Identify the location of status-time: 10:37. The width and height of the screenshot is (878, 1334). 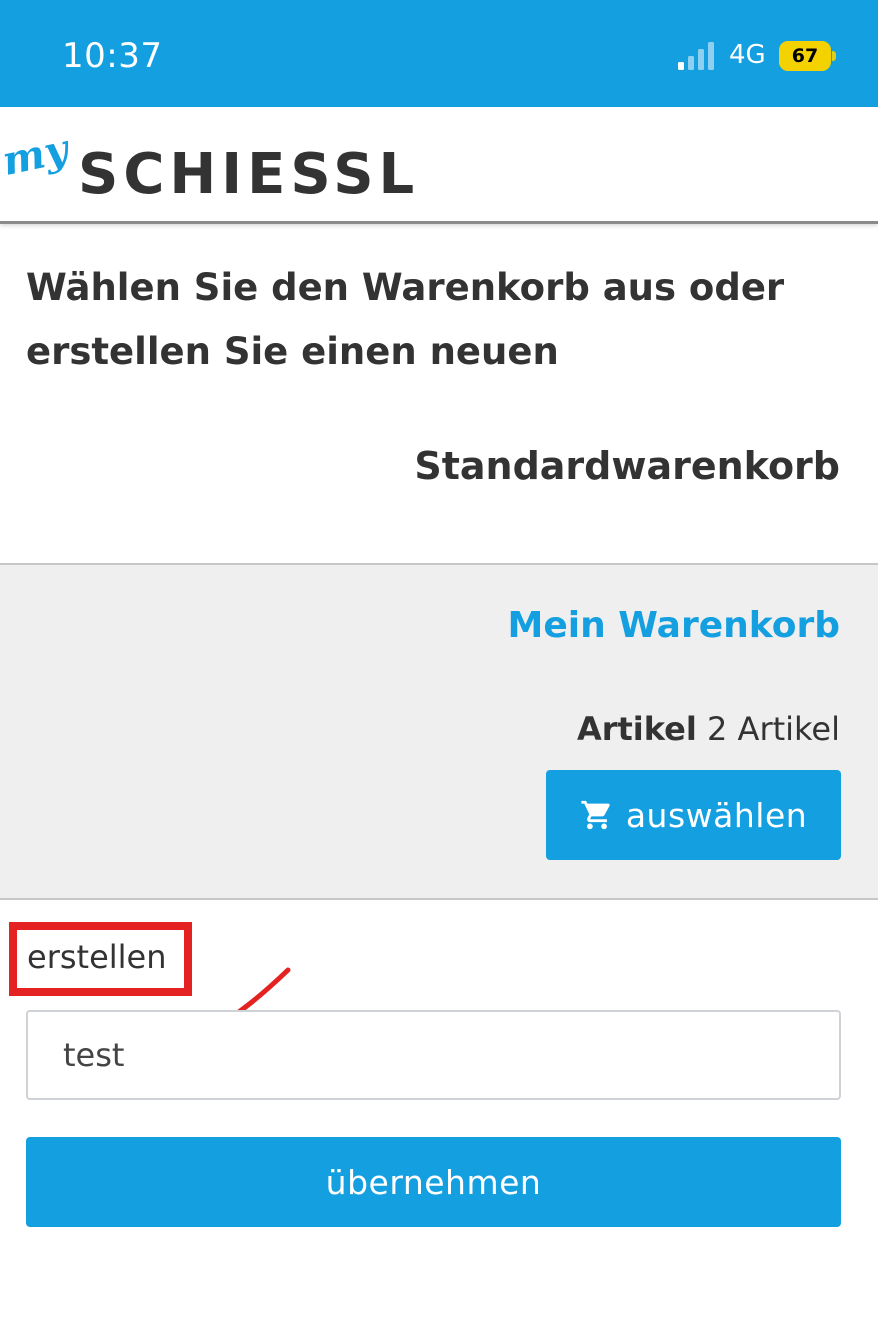
(112, 56).